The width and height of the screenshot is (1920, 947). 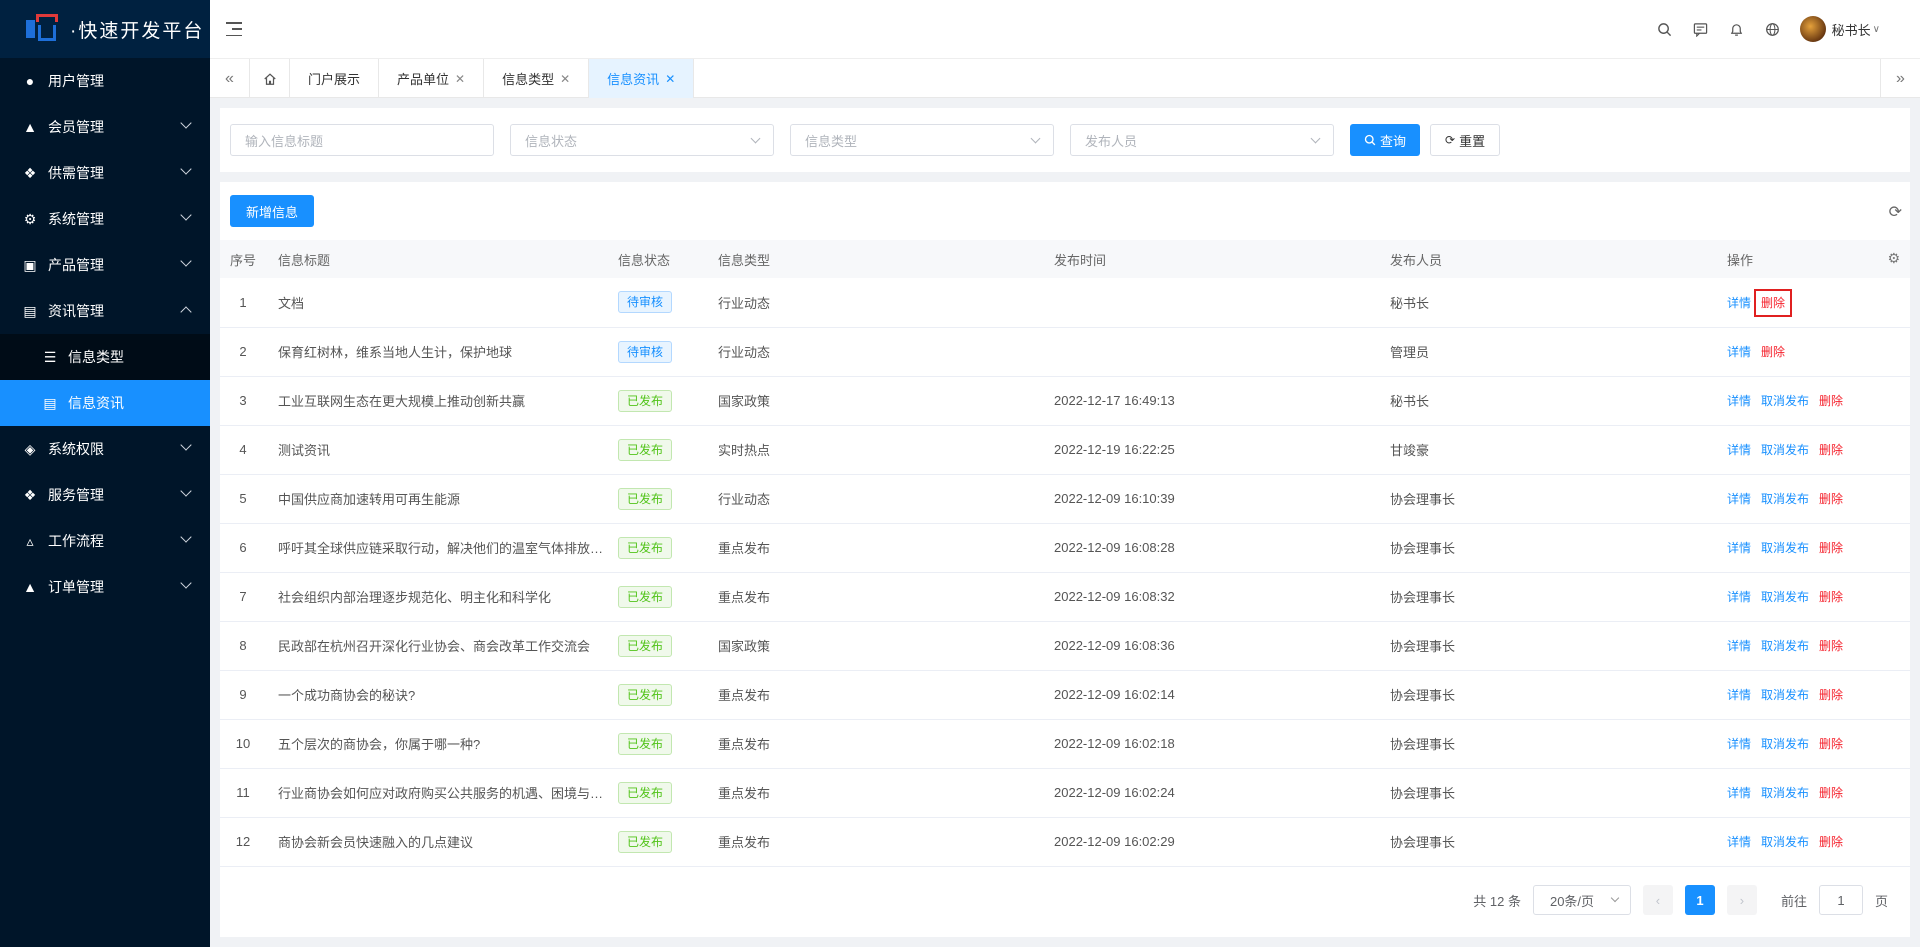 I want to click on sidebar-item: ◈ 系统权限, so click(x=105, y=449).